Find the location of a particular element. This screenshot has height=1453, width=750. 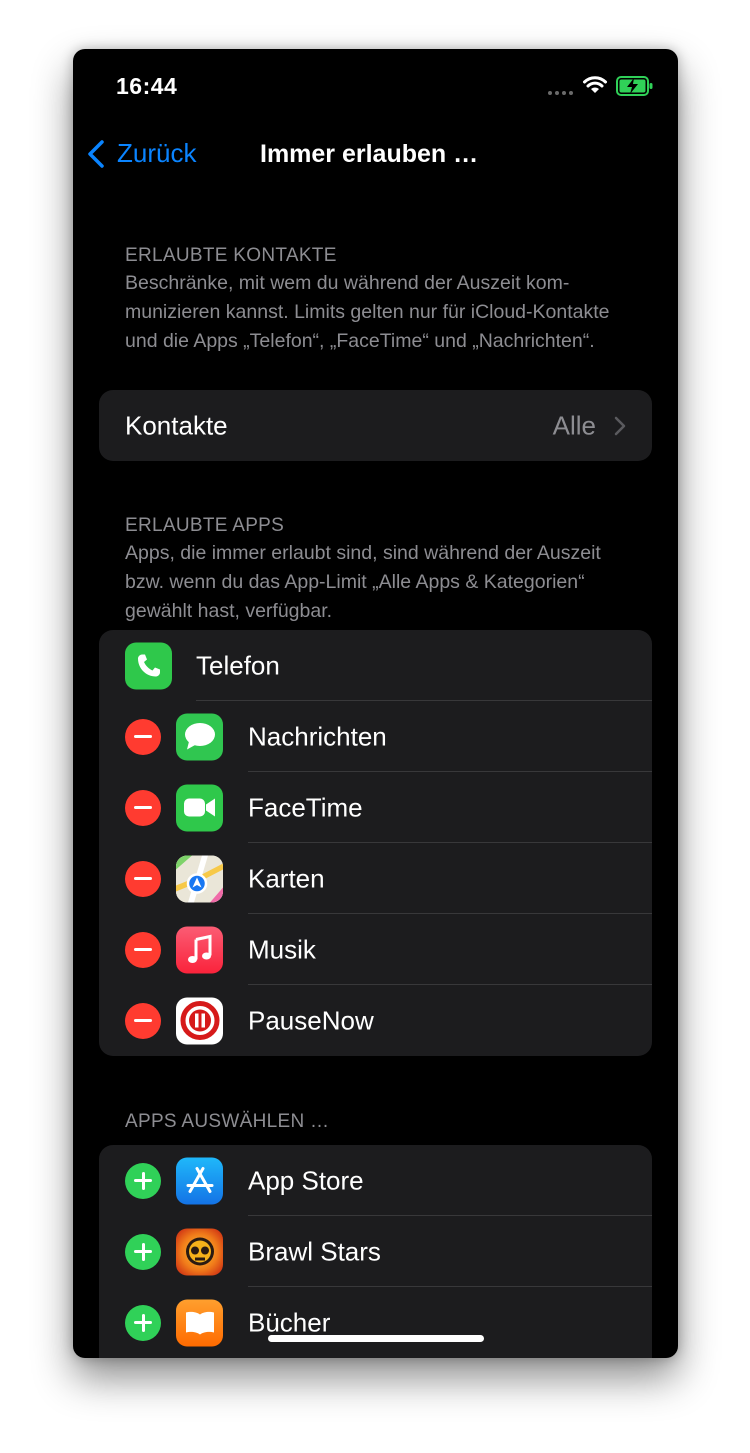

back-label: Zurück is located at coordinates (157, 153).